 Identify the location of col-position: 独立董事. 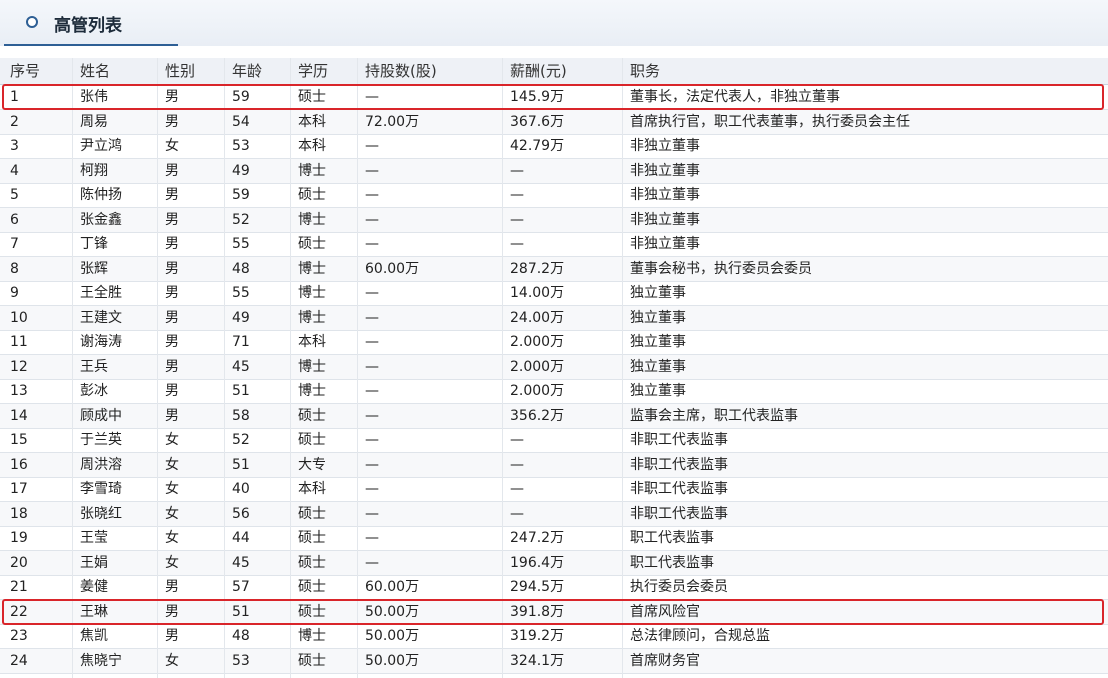
(658, 293).